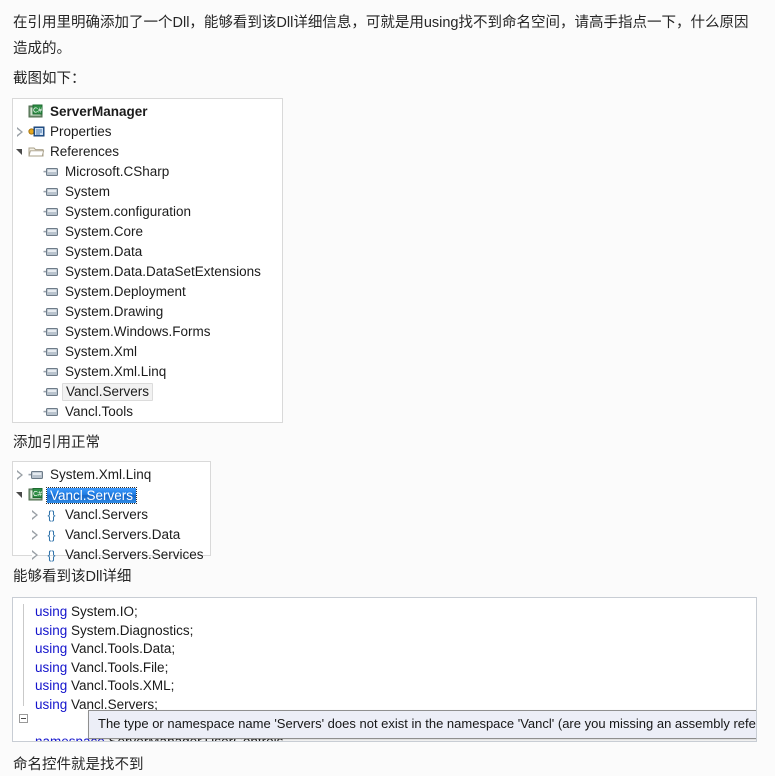 The width and height of the screenshot is (775, 776). Describe the element at coordinates (23, 655) in the screenshot. I see `fold-region-line` at that location.